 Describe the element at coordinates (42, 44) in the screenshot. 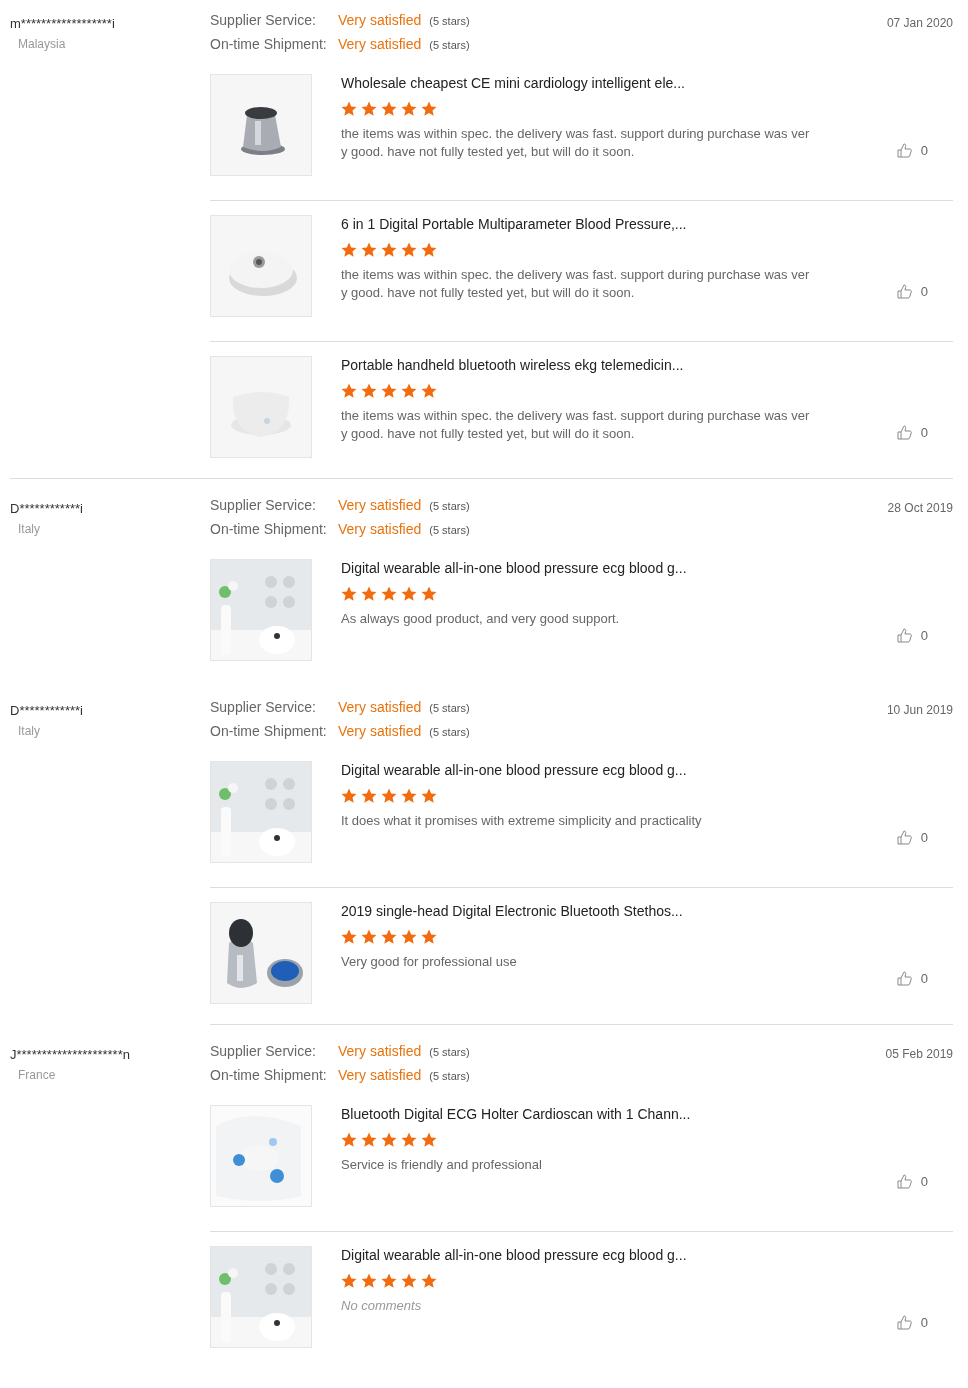

I see `reviewer-country: Malaysia` at that location.